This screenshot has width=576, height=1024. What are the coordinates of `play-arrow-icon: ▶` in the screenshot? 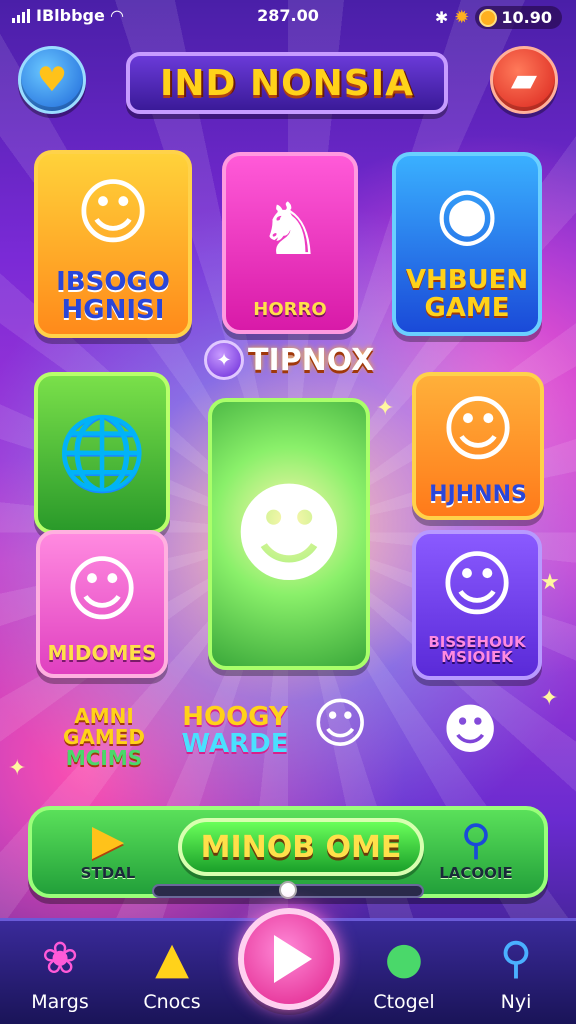 It's located at (108, 839).